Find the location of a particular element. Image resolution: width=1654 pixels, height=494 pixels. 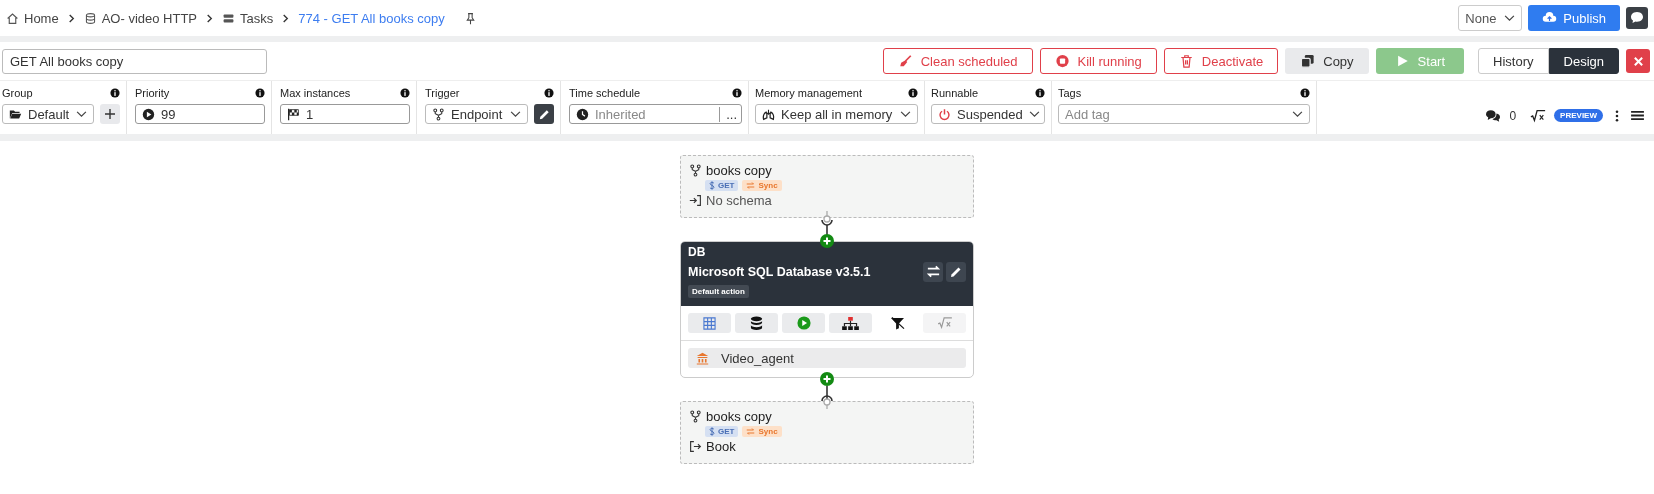

folder-icon is located at coordinates (15, 114).